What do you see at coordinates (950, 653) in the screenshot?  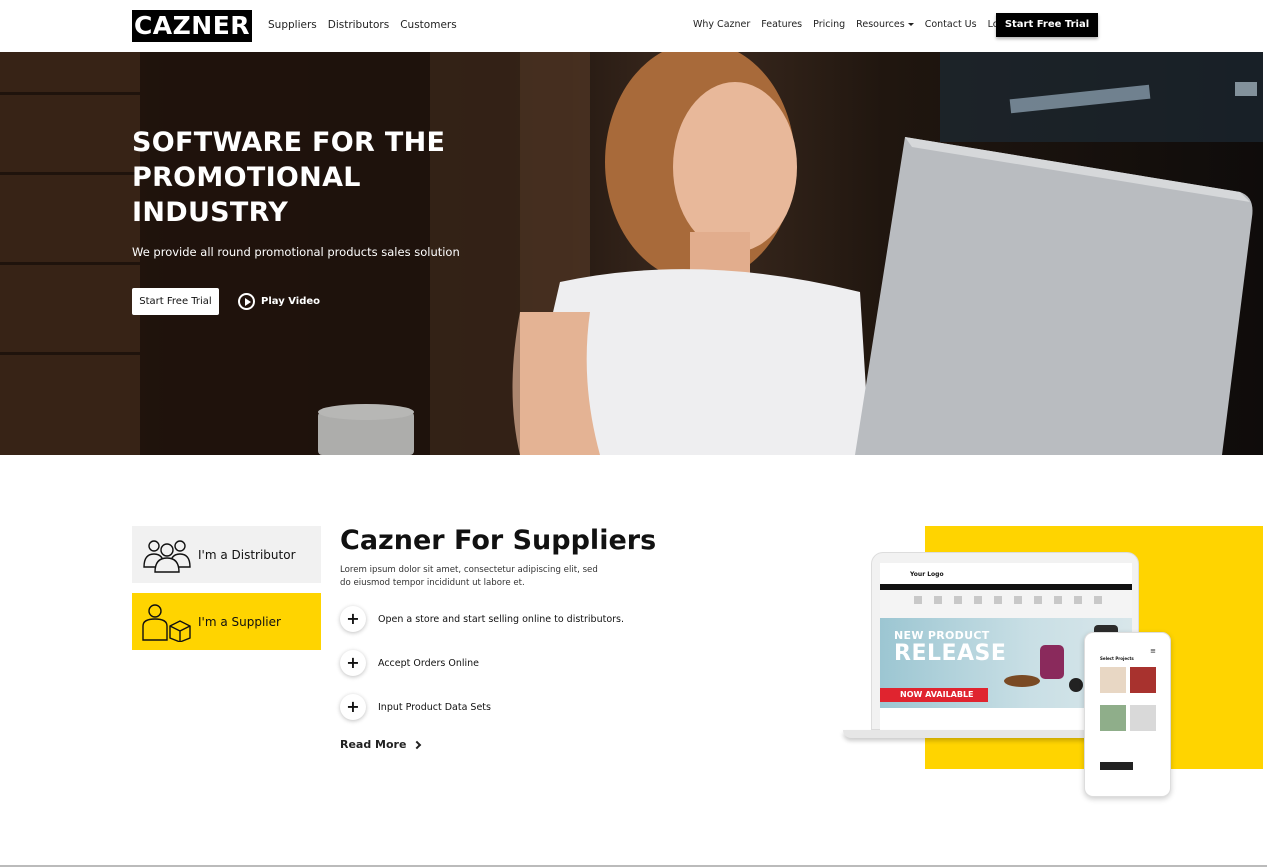 I see `banner-main-text: RELEASE` at bounding box center [950, 653].